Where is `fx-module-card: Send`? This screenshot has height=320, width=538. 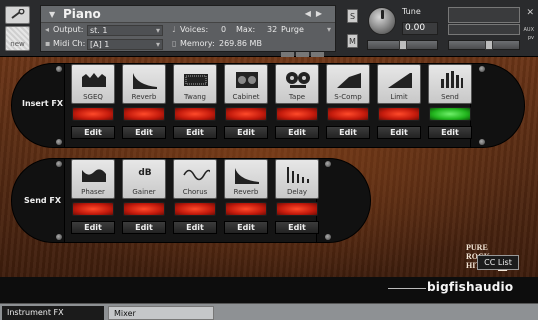
fx-module-card: Send is located at coordinates (450, 84).